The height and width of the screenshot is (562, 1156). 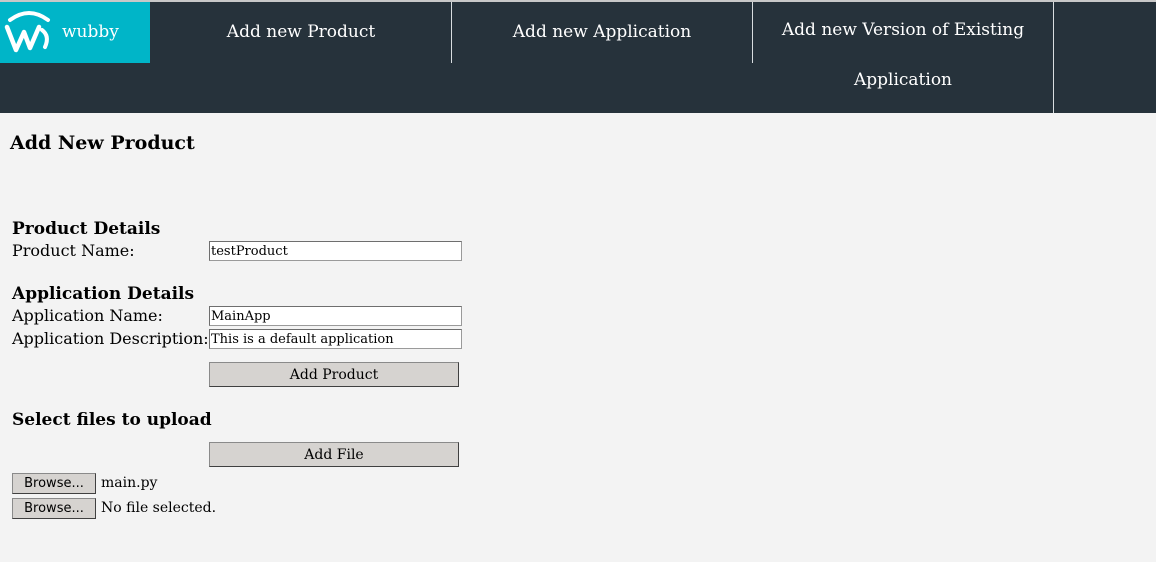 What do you see at coordinates (602, 32) in the screenshot?
I see `nav-add-new-application: Add new Application` at bounding box center [602, 32].